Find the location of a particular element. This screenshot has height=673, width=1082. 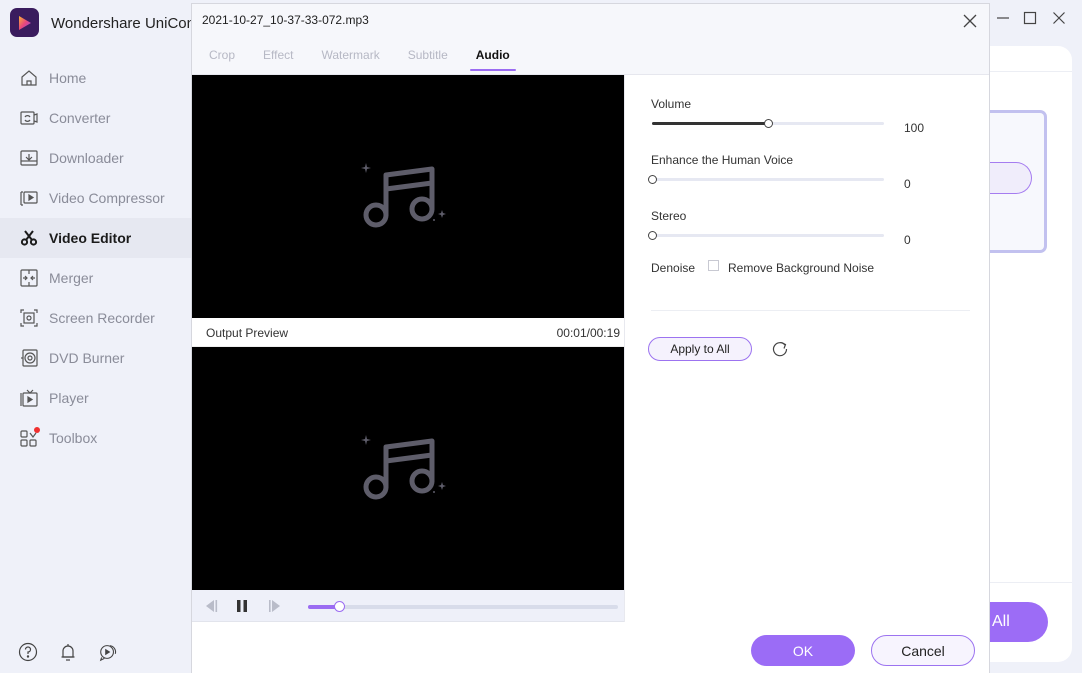

sidebar-bottom-icons is located at coordinates (68, 652).